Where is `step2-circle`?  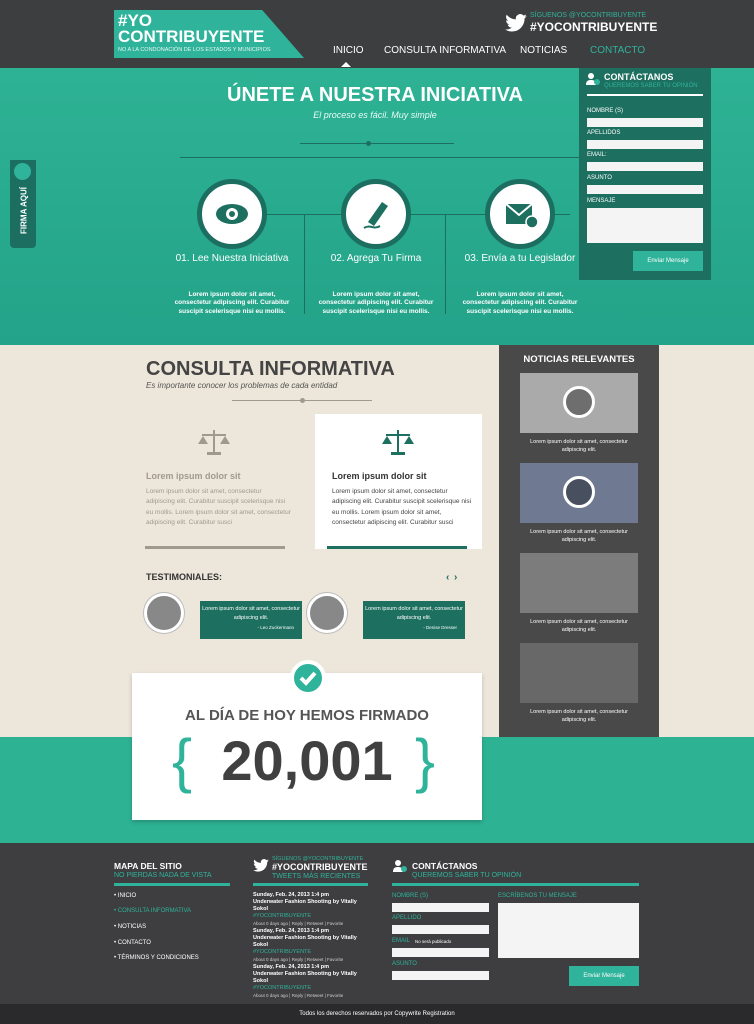 step2-circle is located at coordinates (376, 214).